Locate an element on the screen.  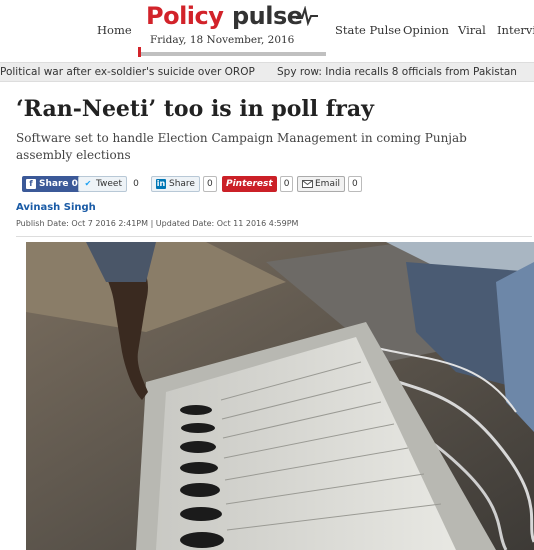
logo-policy-text: Policy is located at coordinates (185, 16).